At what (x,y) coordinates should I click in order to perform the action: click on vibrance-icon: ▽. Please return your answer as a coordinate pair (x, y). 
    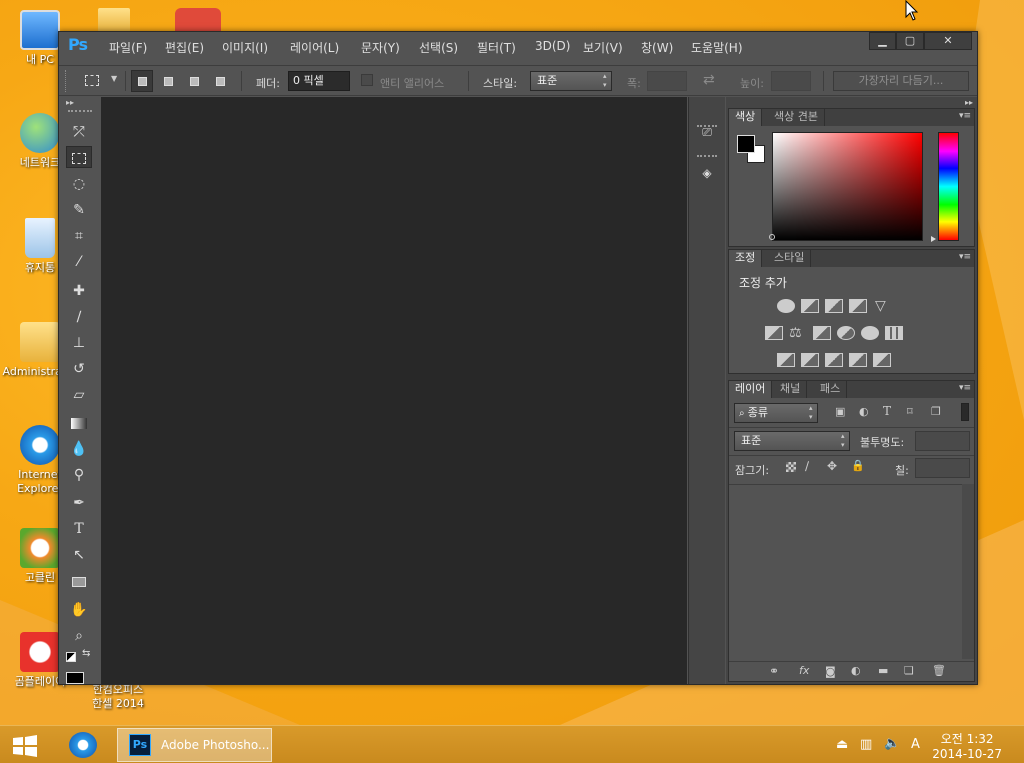
    Looking at the image, I should click on (884, 306).